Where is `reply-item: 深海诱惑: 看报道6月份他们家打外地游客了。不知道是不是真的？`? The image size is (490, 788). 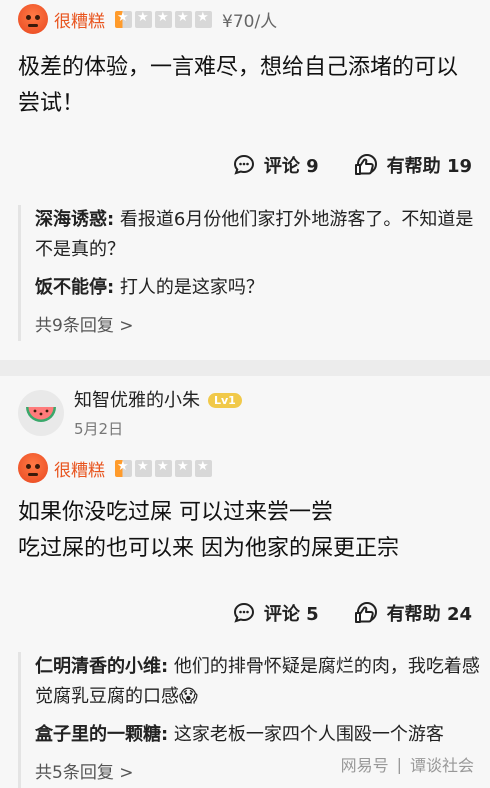
reply-item: 深海诱惑: 看报道6月份他们家打外地游客了。不知道是不是真的？ is located at coordinates (262, 235).